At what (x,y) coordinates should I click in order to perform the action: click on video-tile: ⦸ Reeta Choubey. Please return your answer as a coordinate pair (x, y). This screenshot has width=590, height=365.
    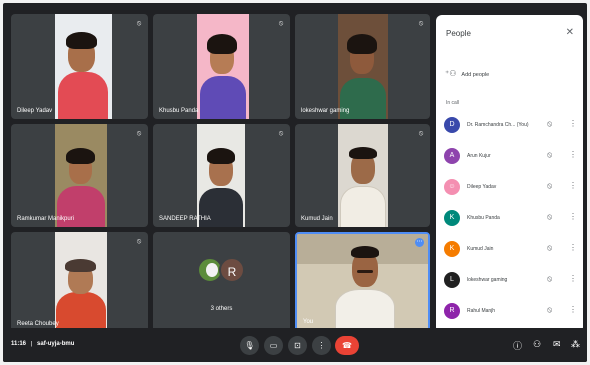
    Looking at the image, I should click on (79, 282).